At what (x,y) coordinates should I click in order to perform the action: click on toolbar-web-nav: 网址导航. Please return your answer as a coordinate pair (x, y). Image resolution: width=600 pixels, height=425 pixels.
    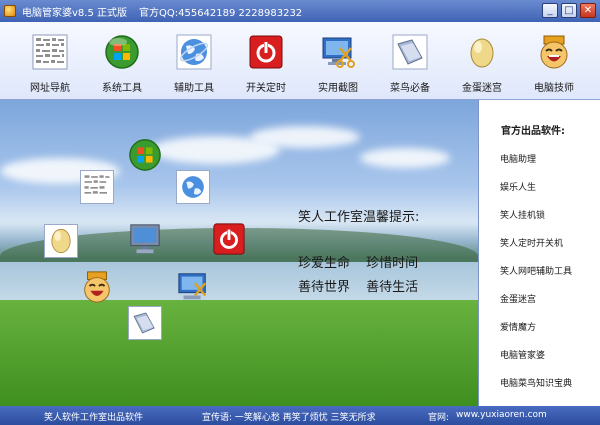
    Looking at the image, I should click on (50, 65).